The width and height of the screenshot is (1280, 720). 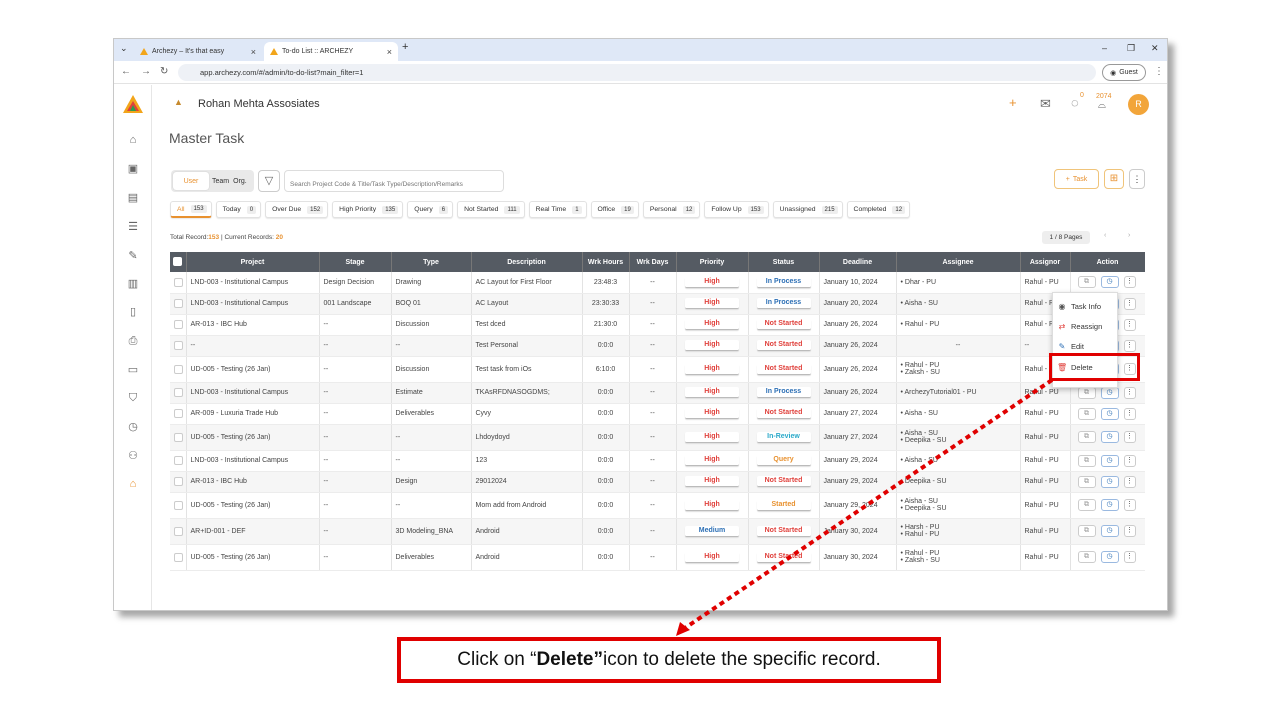 I want to click on chat-icon: ◌, so click(x=1075, y=102).